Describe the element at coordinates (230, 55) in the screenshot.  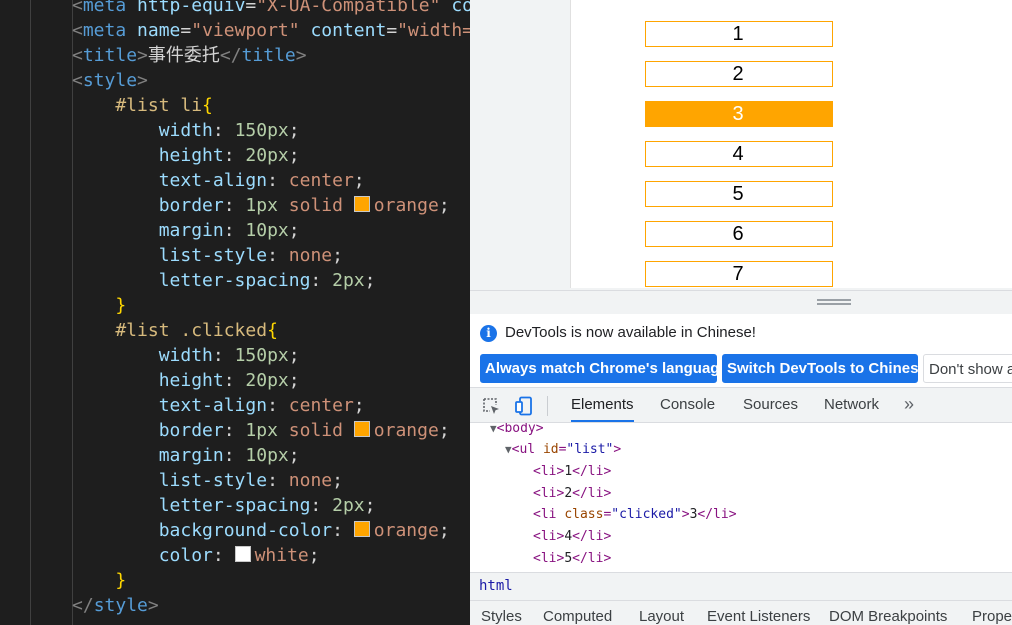
I see `code-token: </` at that location.